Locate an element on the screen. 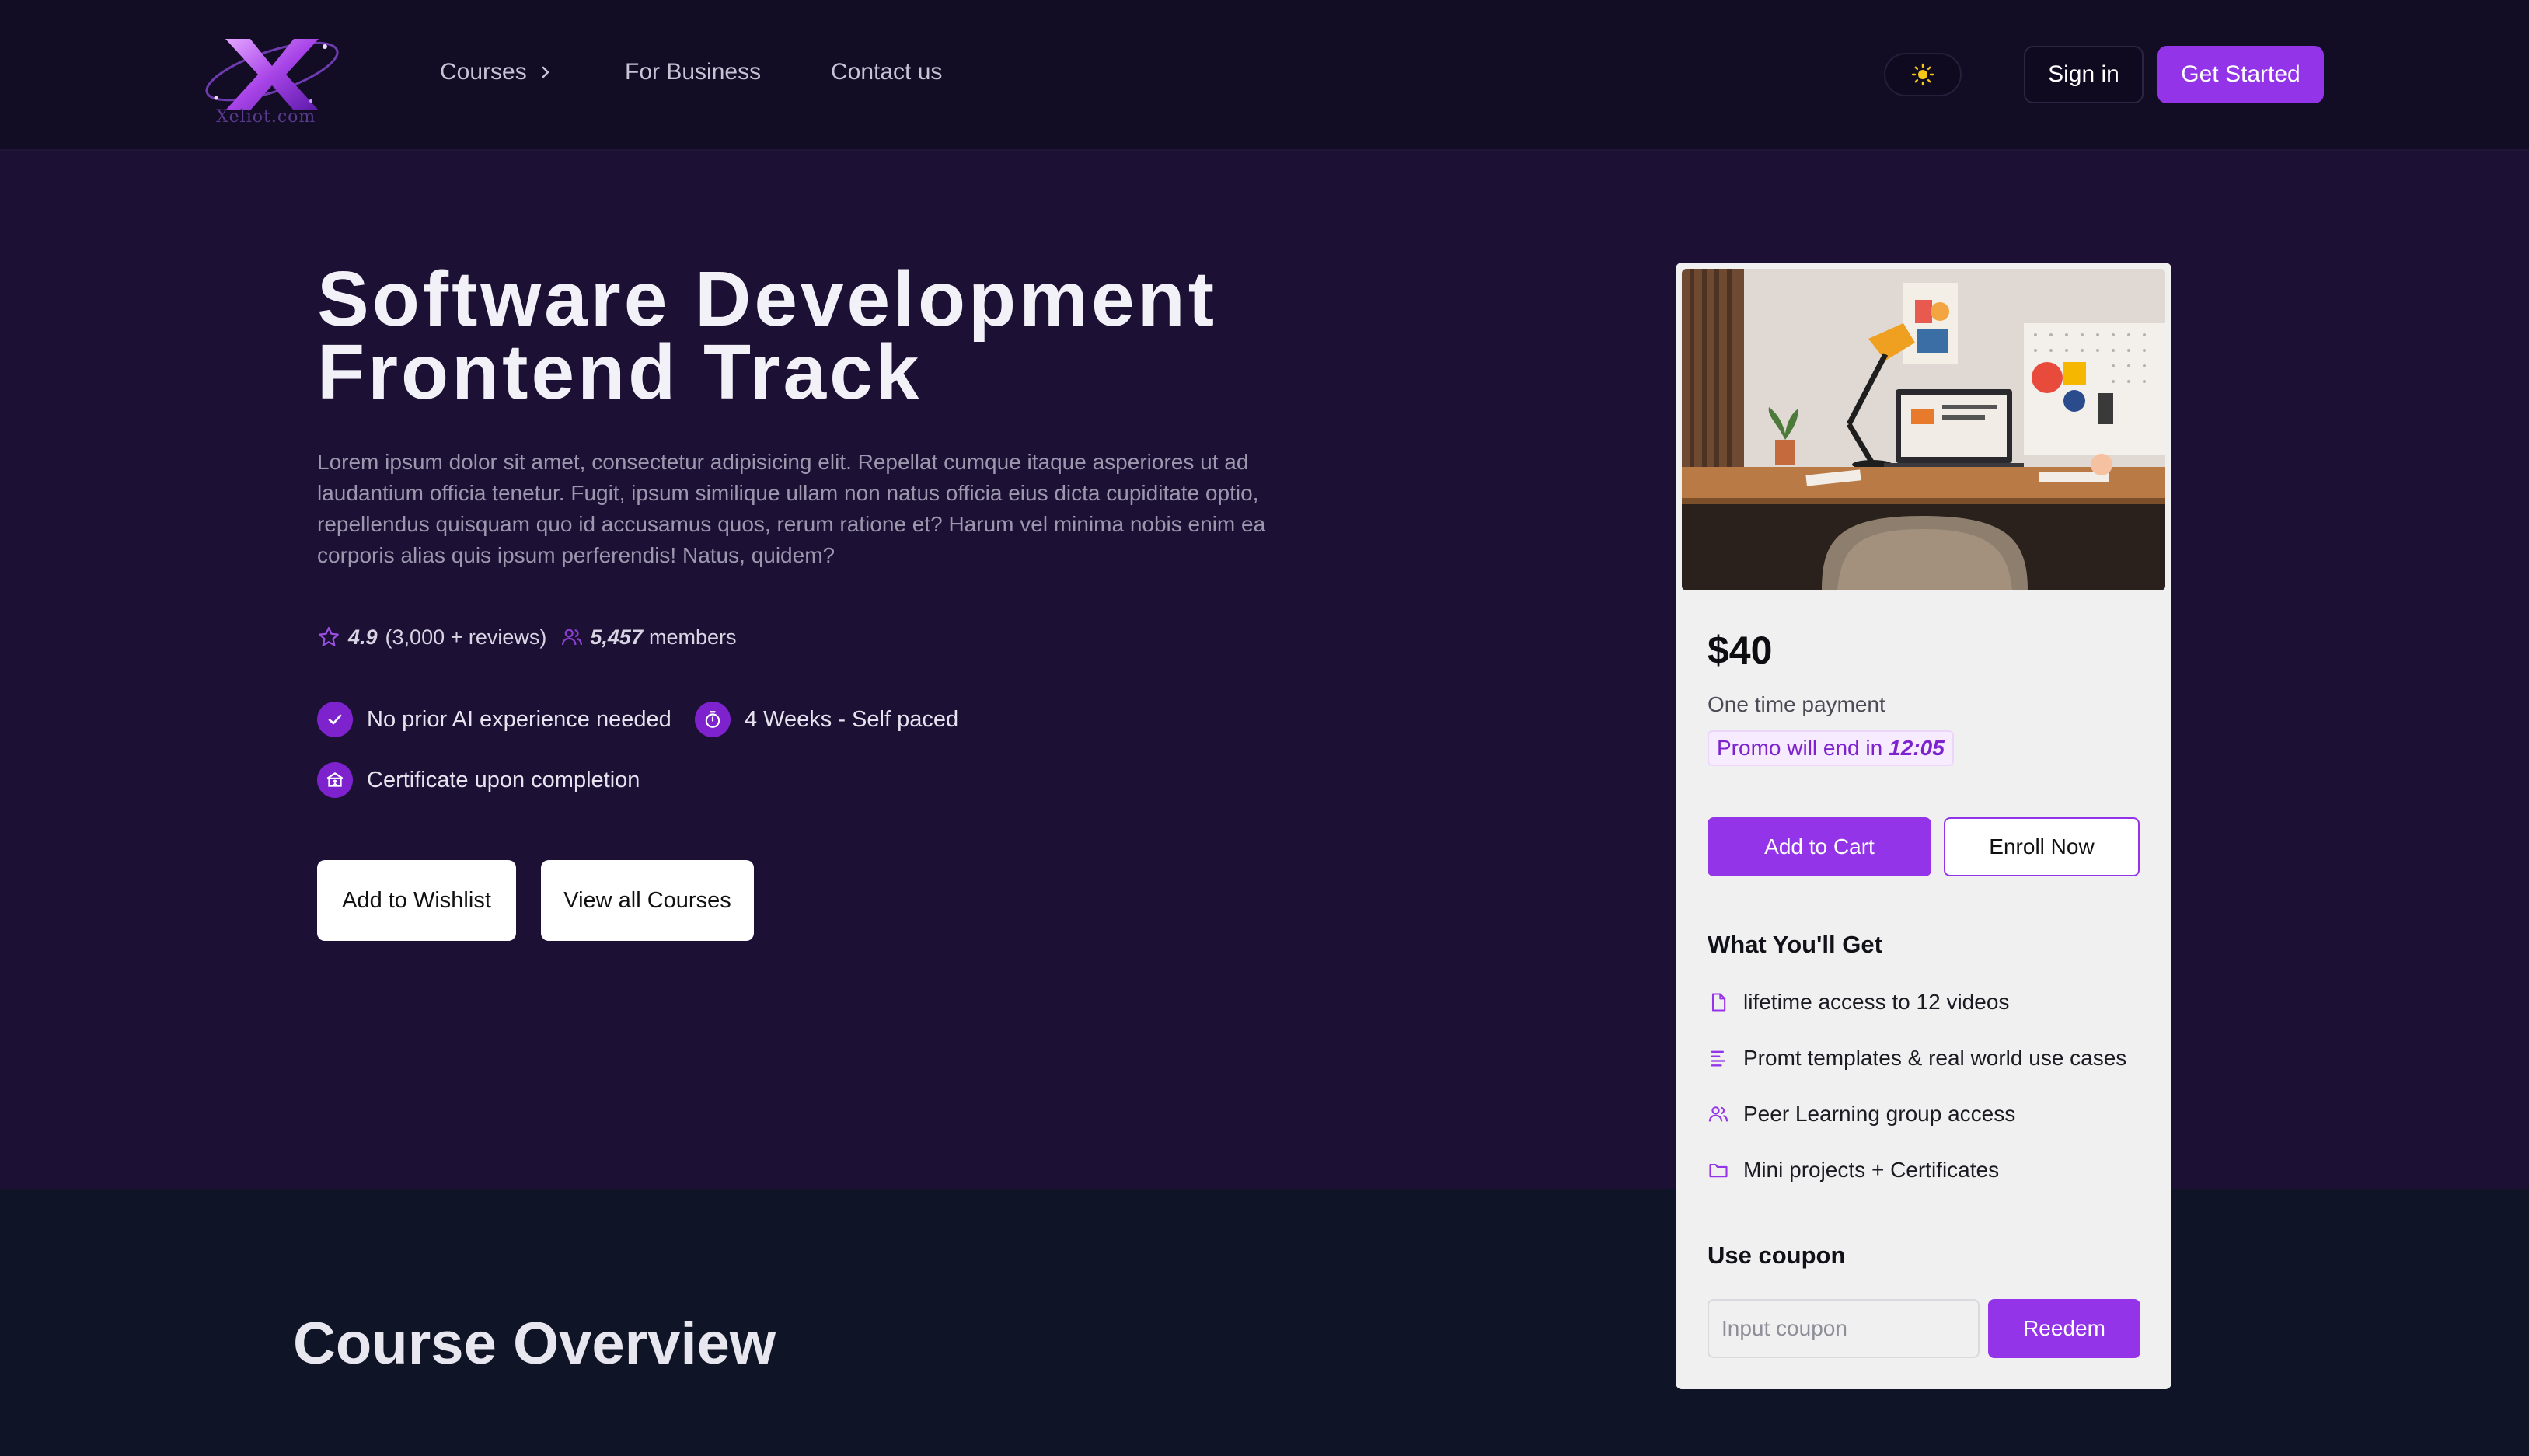  nav-courses: Courses is located at coordinates (496, 72).